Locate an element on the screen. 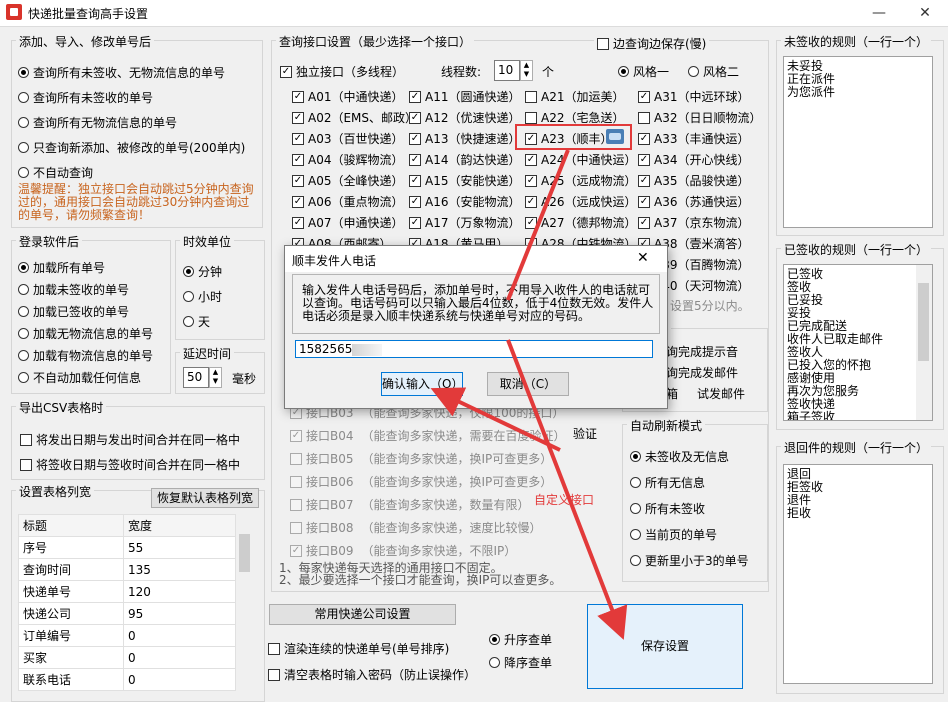 Image resolution: width=948 pixels, height=702 pixels. arrow-from-a23 is located at coordinates (538, 225).